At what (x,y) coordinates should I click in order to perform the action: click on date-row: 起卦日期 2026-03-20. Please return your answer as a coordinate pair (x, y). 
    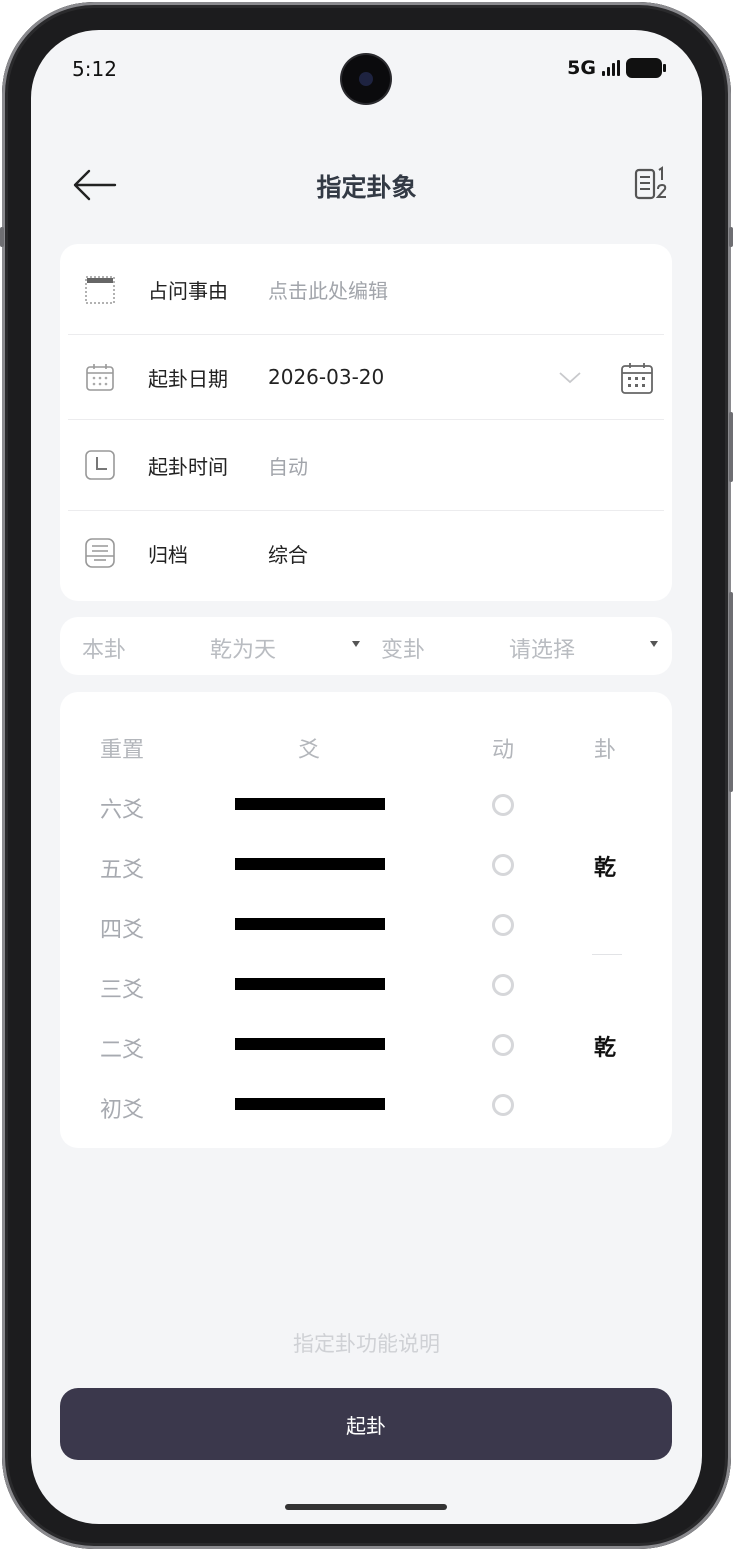
    Looking at the image, I should click on (366, 377).